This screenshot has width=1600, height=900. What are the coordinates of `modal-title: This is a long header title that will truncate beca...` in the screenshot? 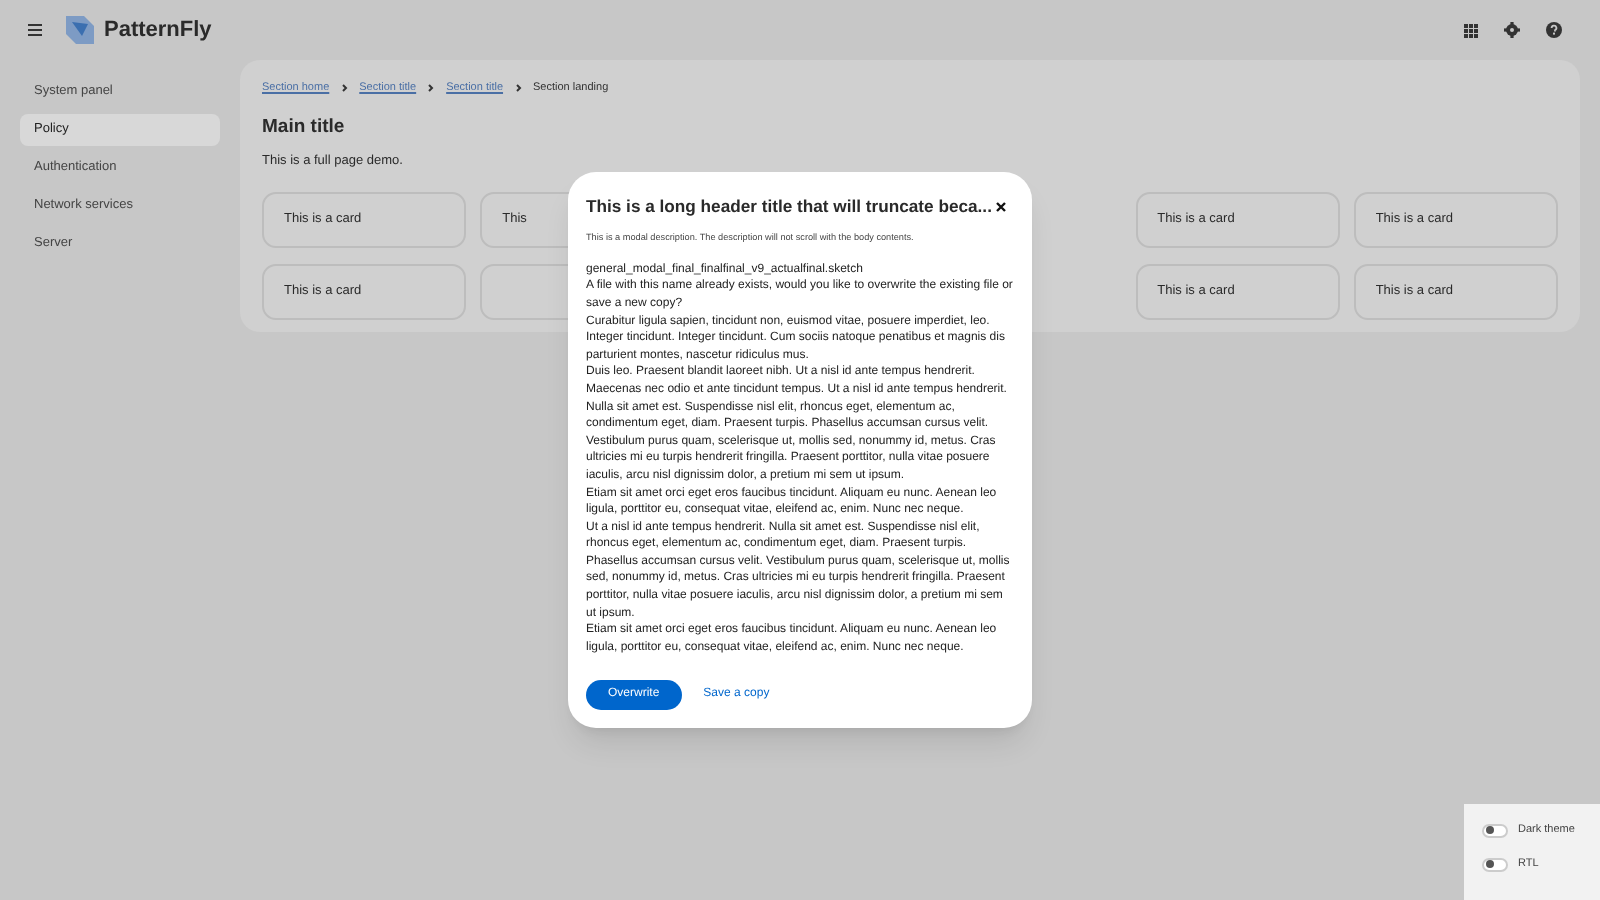 It's located at (789, 207).